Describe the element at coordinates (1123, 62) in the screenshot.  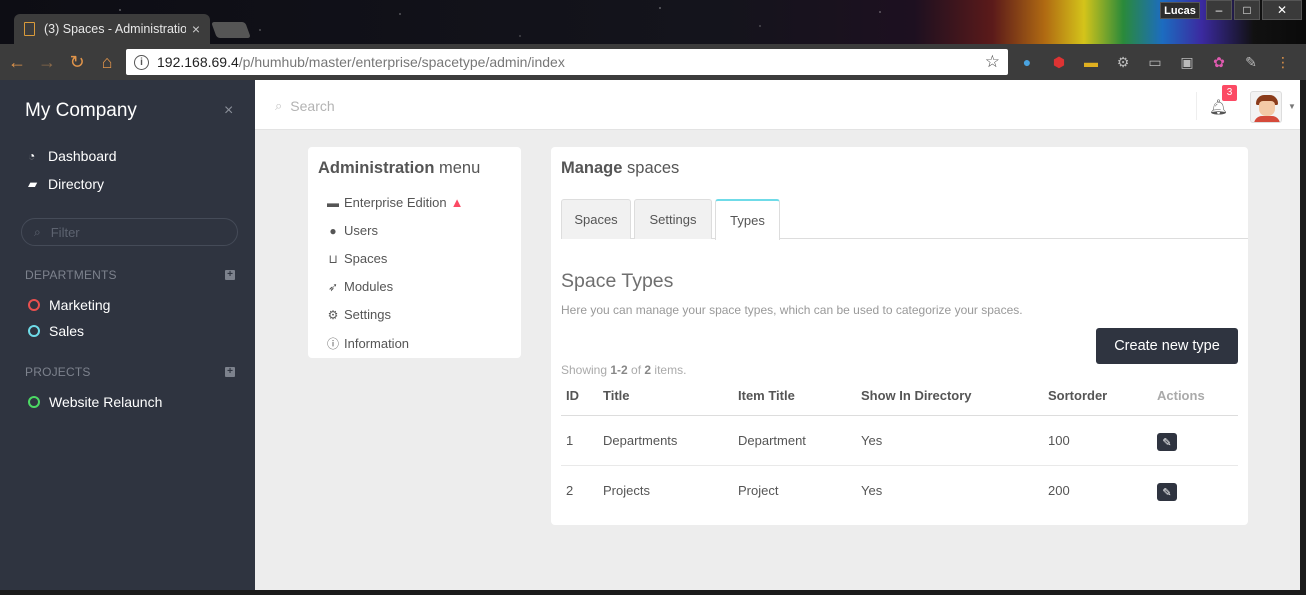
I see `extension-gear-icon: ⚙` at that location.